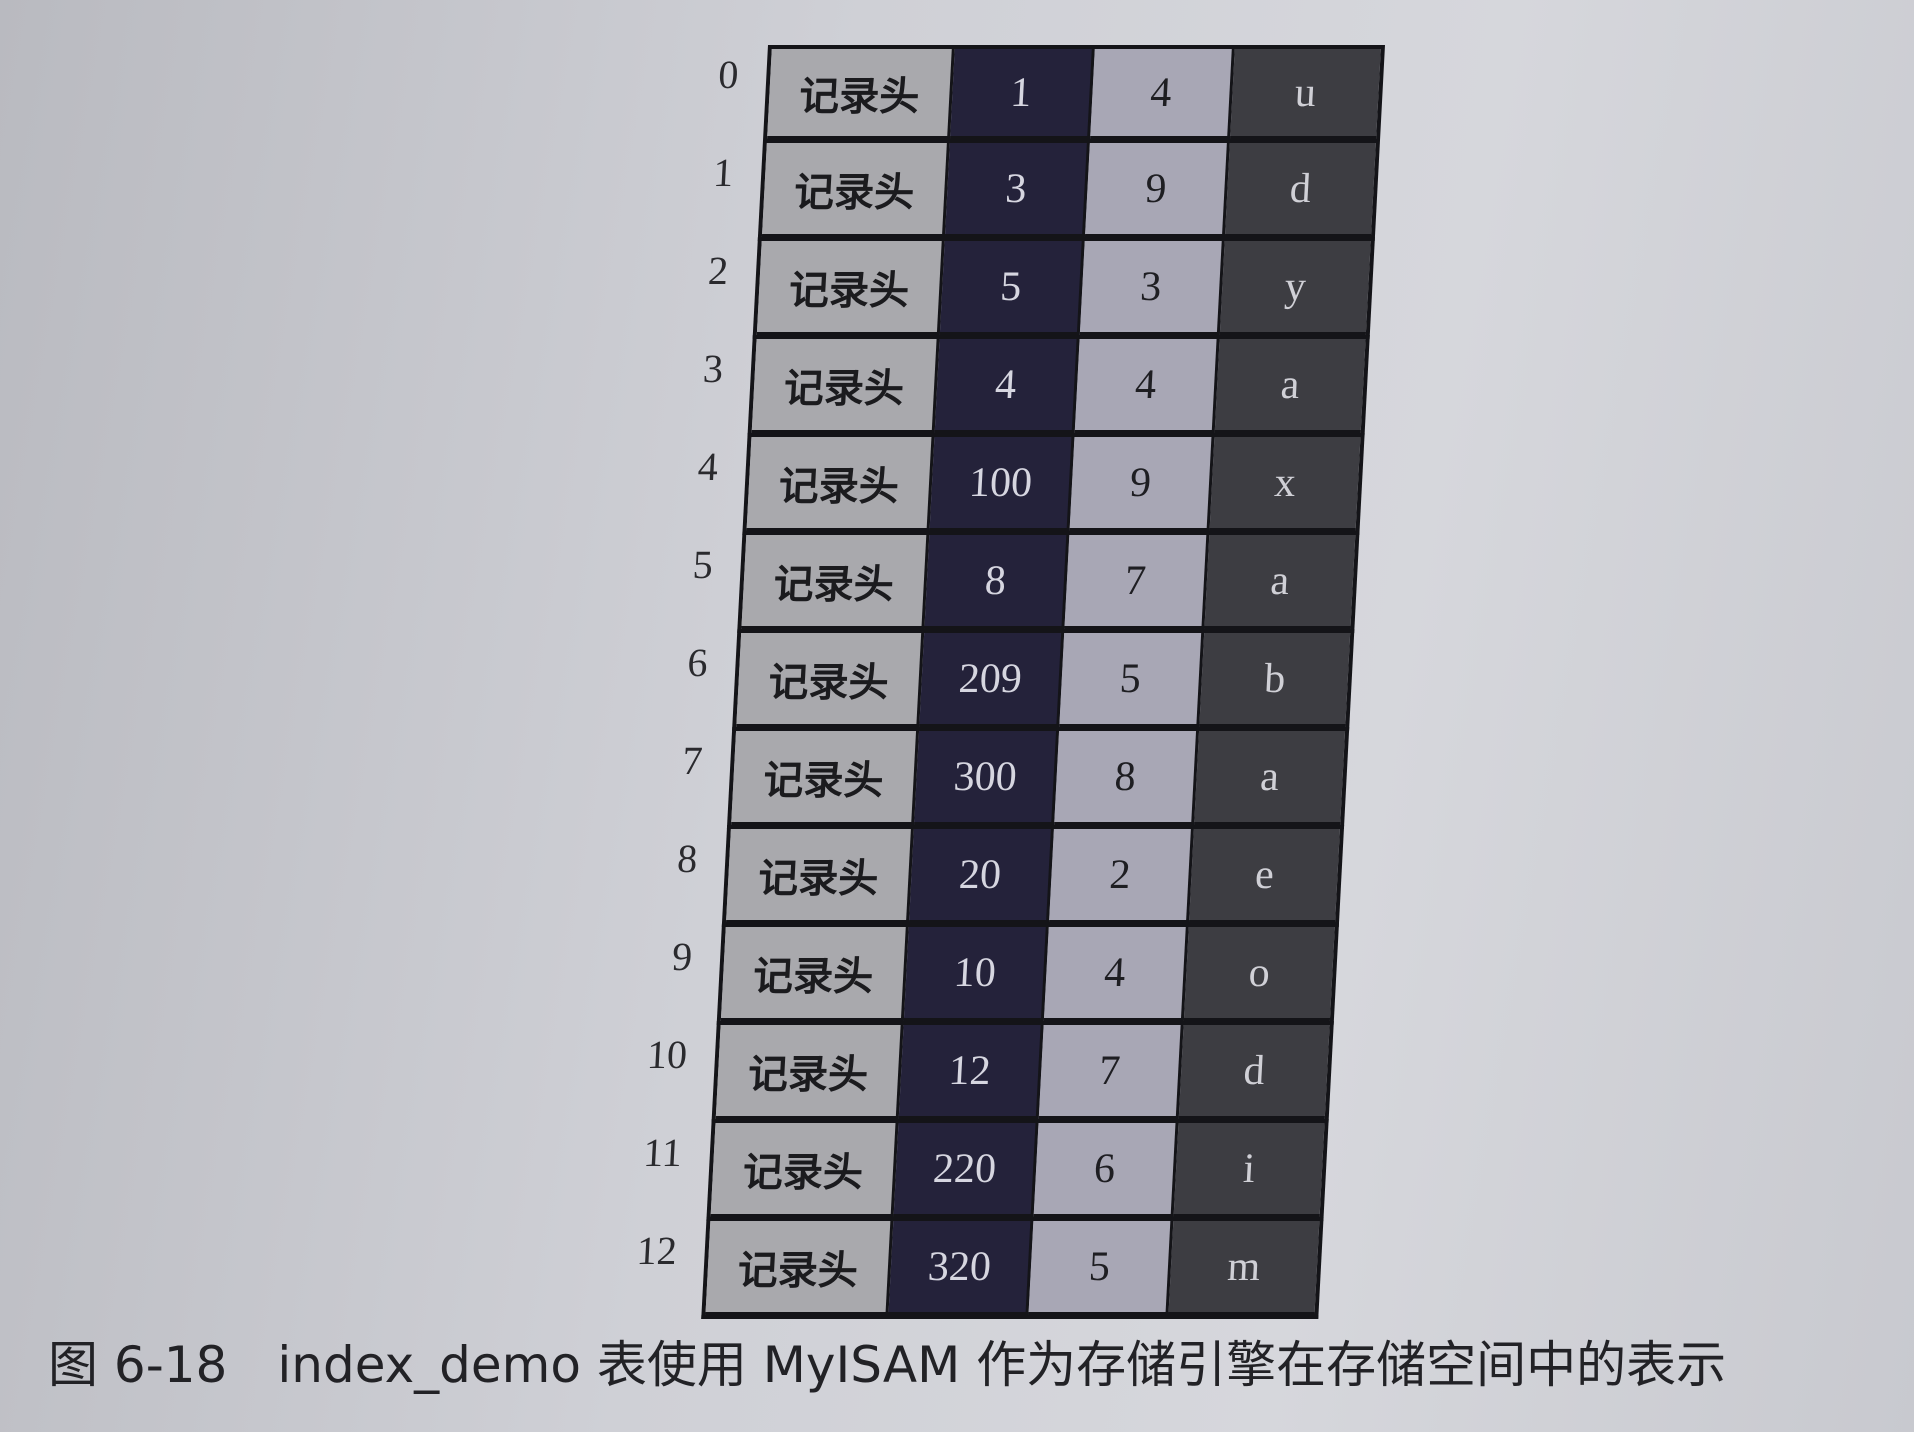  Describe the element at coordinates (966, 1170) in the screenshot. I see `column-1-cell: 220` at that location.